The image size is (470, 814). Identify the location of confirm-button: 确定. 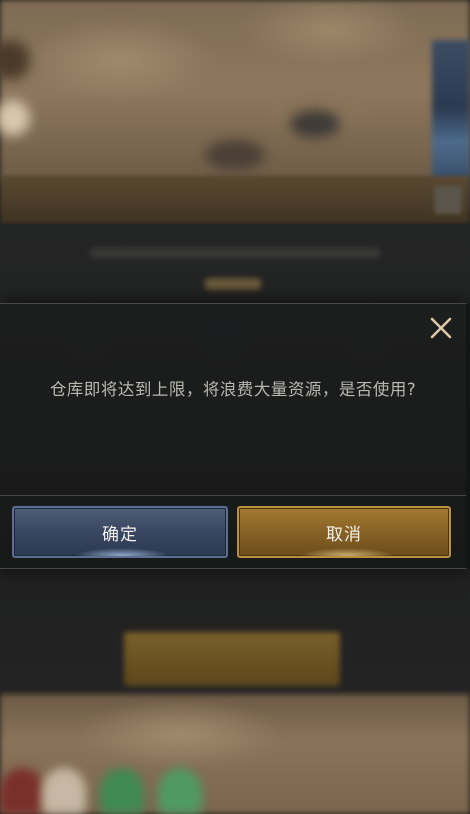
(120, 532).